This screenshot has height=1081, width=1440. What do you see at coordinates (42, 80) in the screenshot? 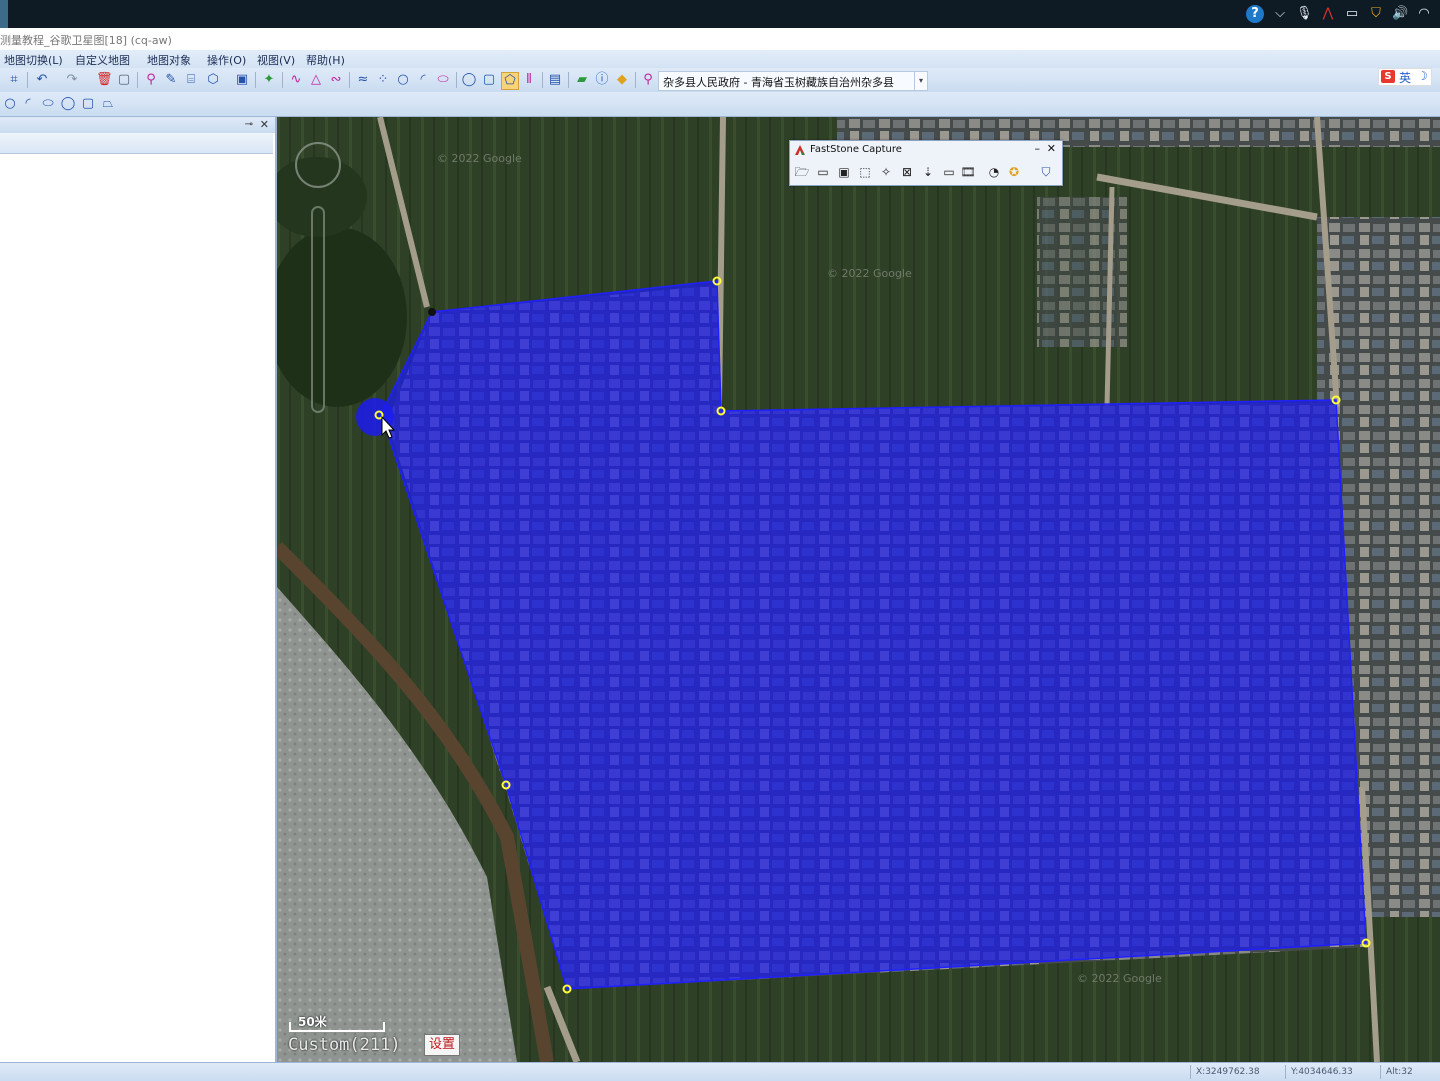
I see `undo-icon: ↶` at bounding box center [42, 80].